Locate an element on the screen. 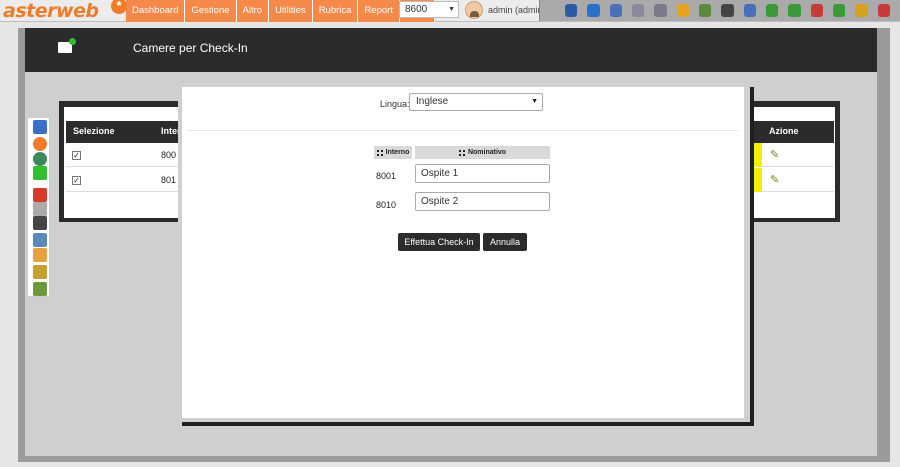  user-label: admin (admin) is located at coordinates (517, 10).